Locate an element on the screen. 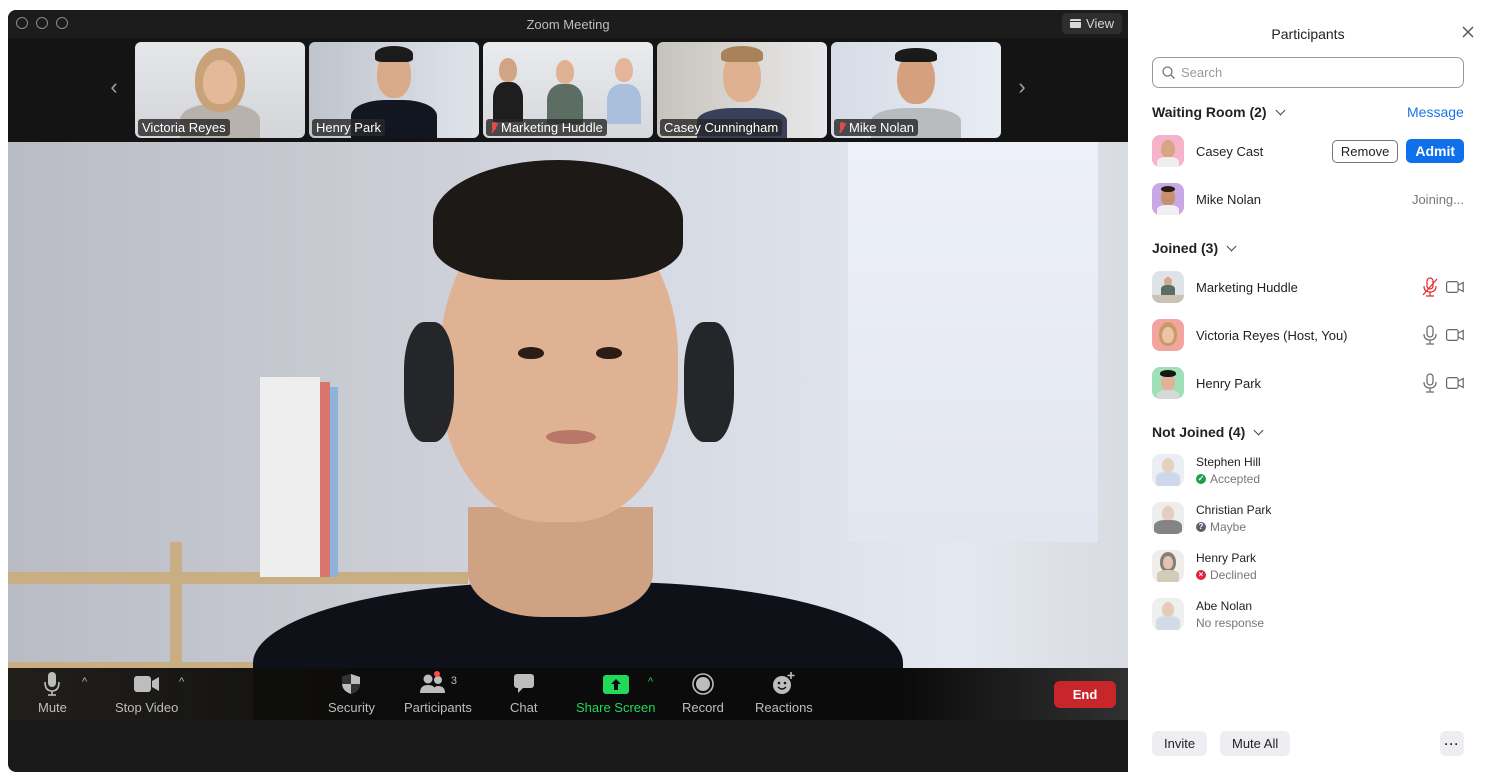 The width and height of the screenshot is (1500, 782). joined-header: Joined (3) is located at coordinates (1194, 248).